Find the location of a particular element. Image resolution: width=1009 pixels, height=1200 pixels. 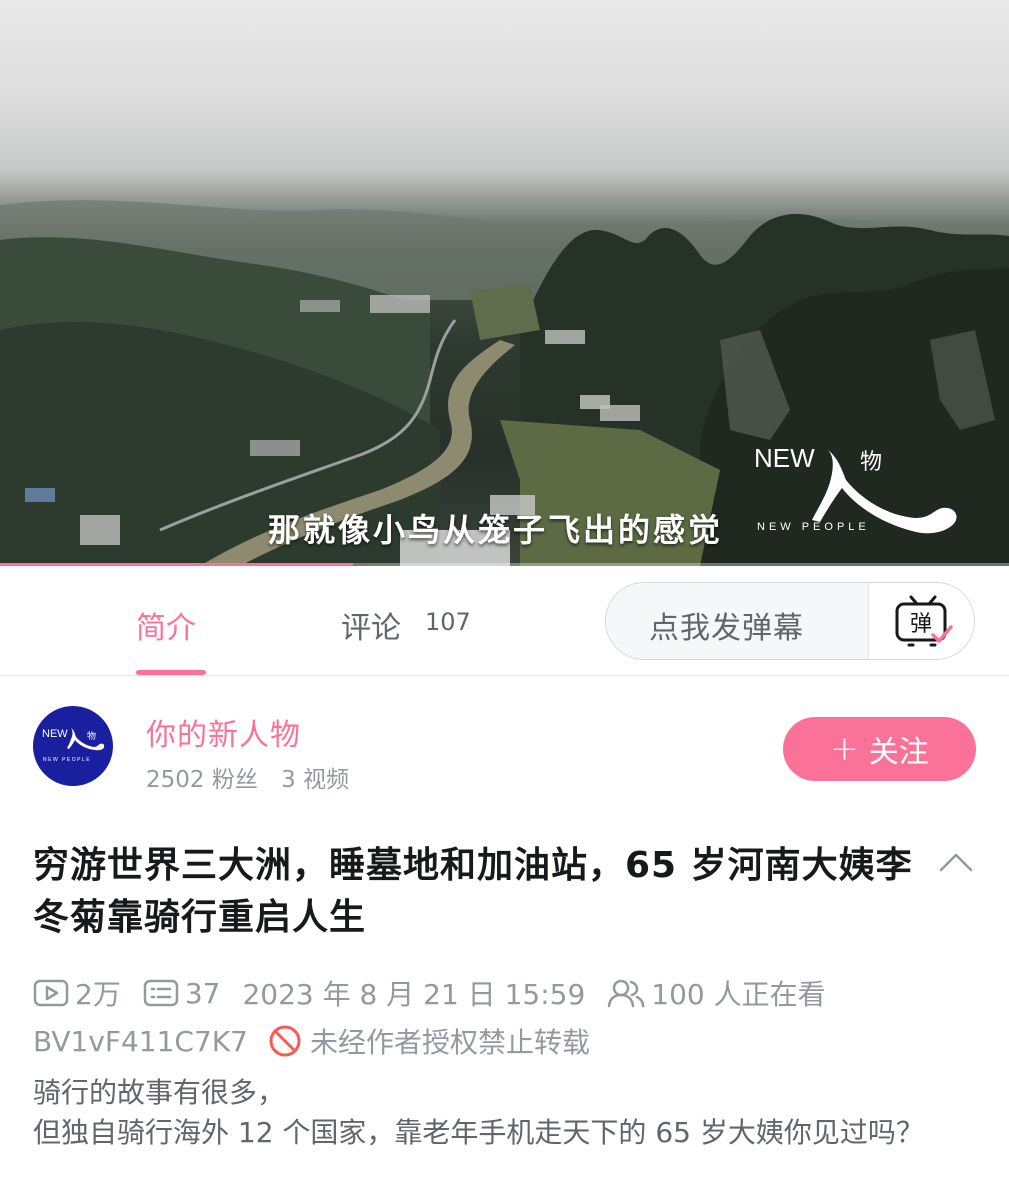

tab-intro-active-indicator is located at coordinates (171, 672).